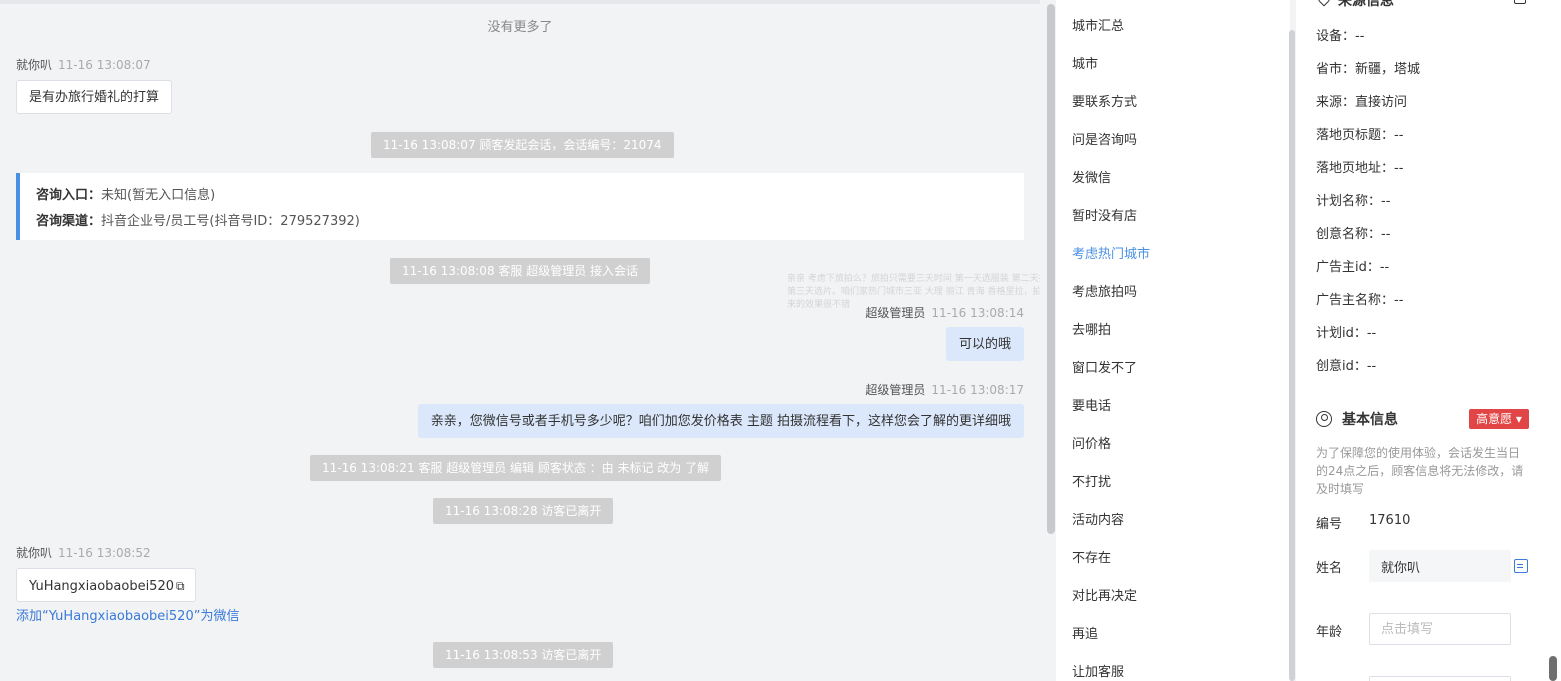  I want to click on phrase-item-active: 考虑热门城市, so click(1111, 255).